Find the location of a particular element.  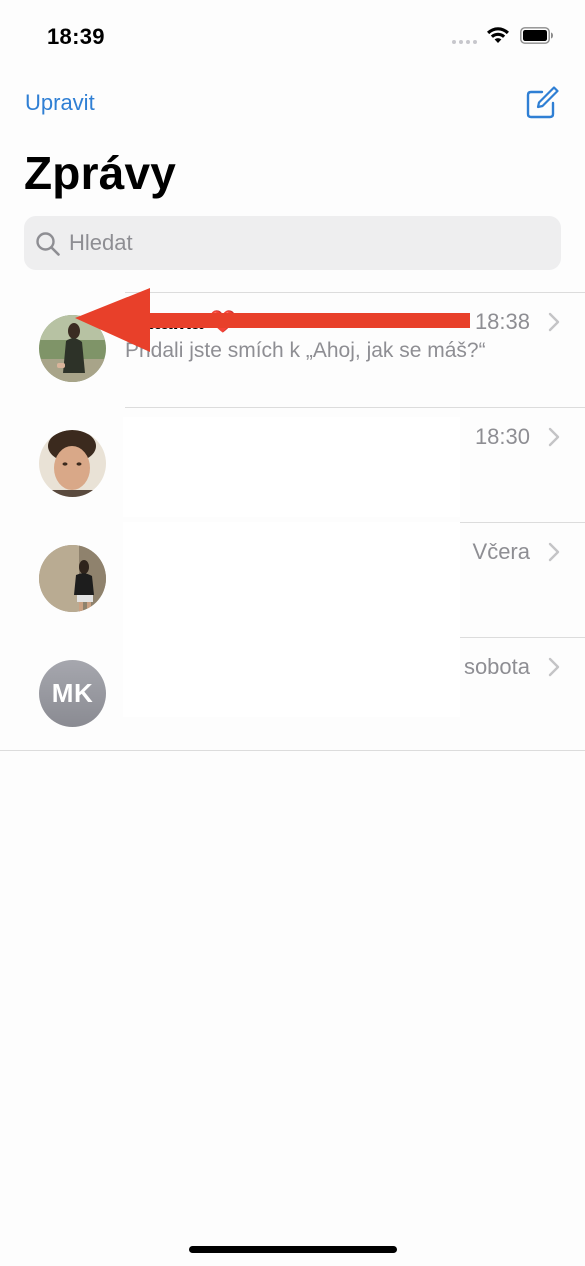

edit-button: Upravit is located at coordinates (60, 103).